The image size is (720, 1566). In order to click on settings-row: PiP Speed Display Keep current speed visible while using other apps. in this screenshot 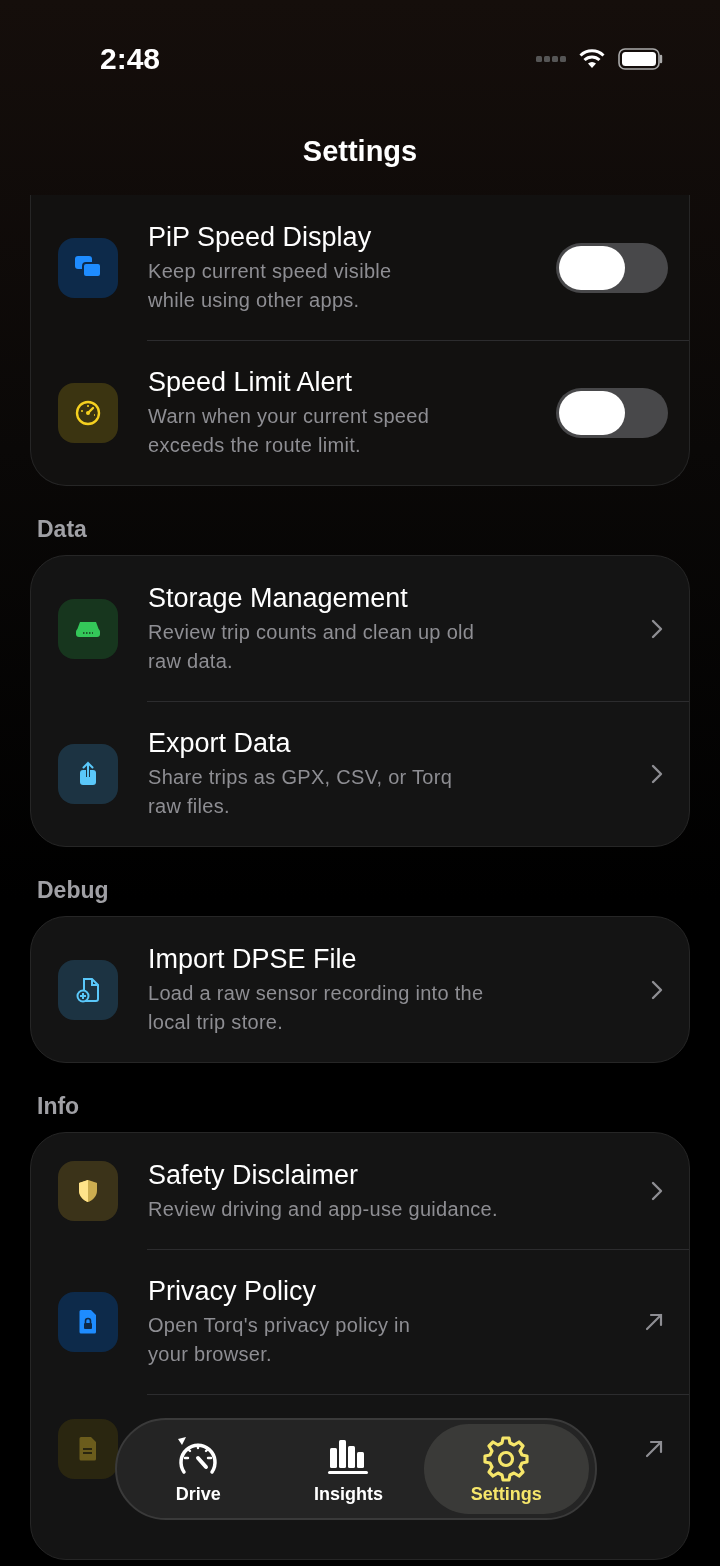, I will do `click(360, 267)`.